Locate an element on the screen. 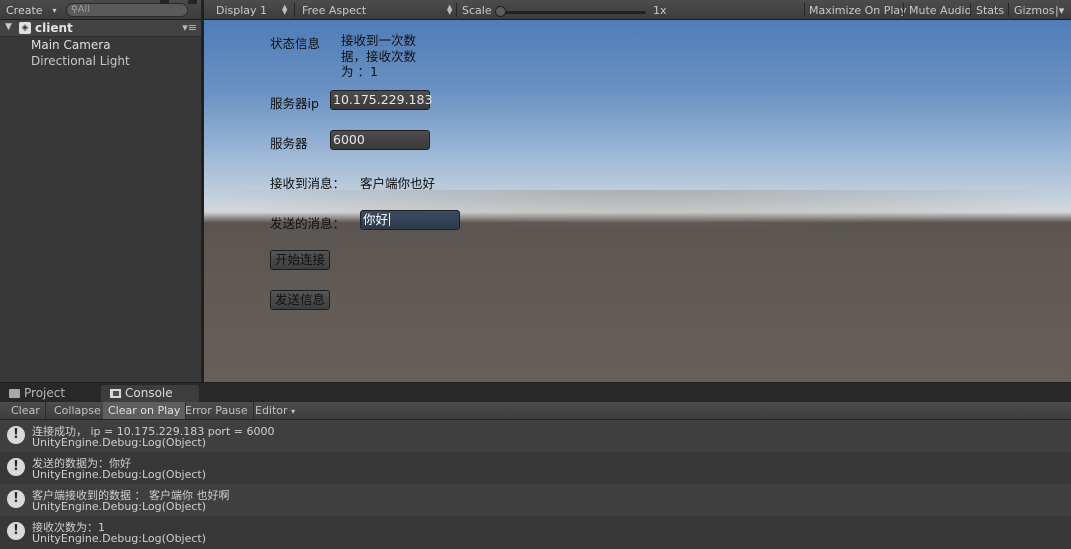  send-message-label: 发送的消息： is located at coordinates (308, 223).